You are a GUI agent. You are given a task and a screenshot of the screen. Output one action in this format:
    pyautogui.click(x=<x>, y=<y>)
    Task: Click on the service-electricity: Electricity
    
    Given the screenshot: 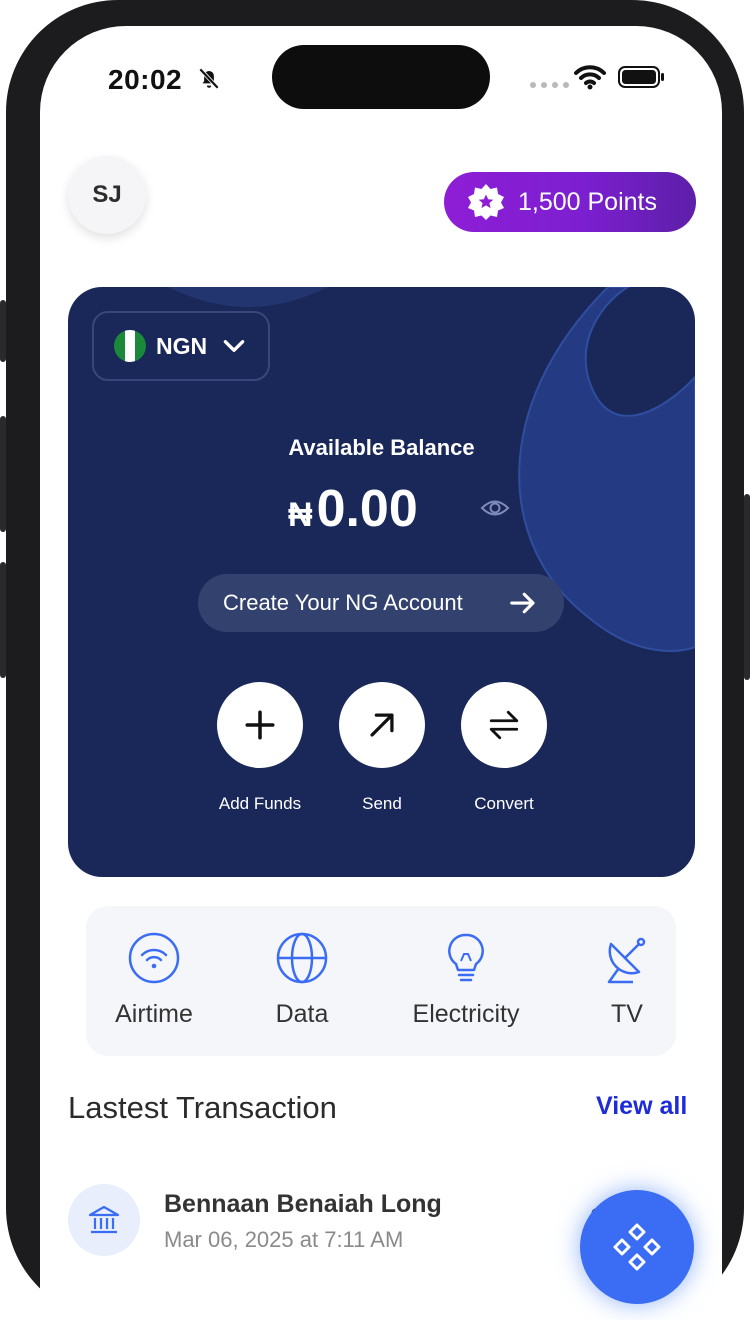 What is the action you would take?
    pyautogui.click(x=466, y=979)
    